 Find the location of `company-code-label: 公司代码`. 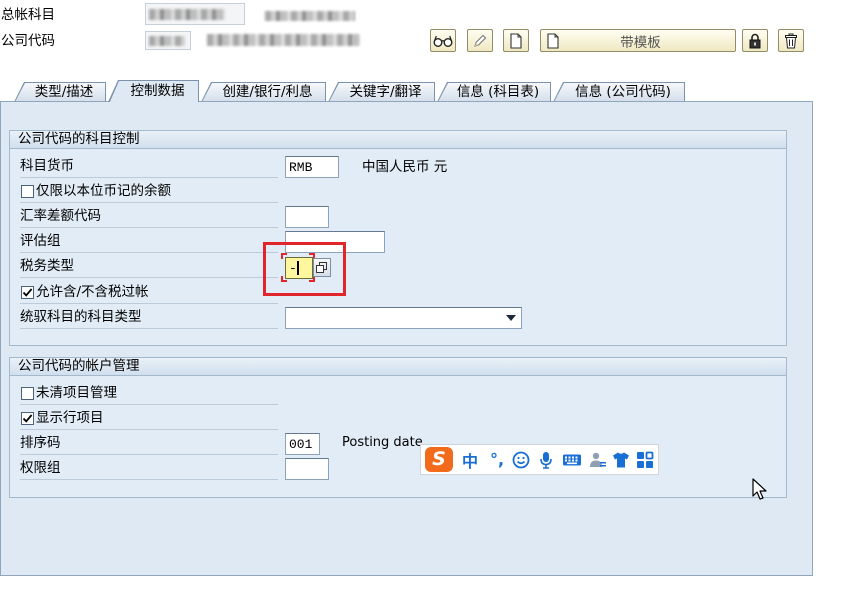

company-code-label: 公司代码 is located at coordinates (28, 41).